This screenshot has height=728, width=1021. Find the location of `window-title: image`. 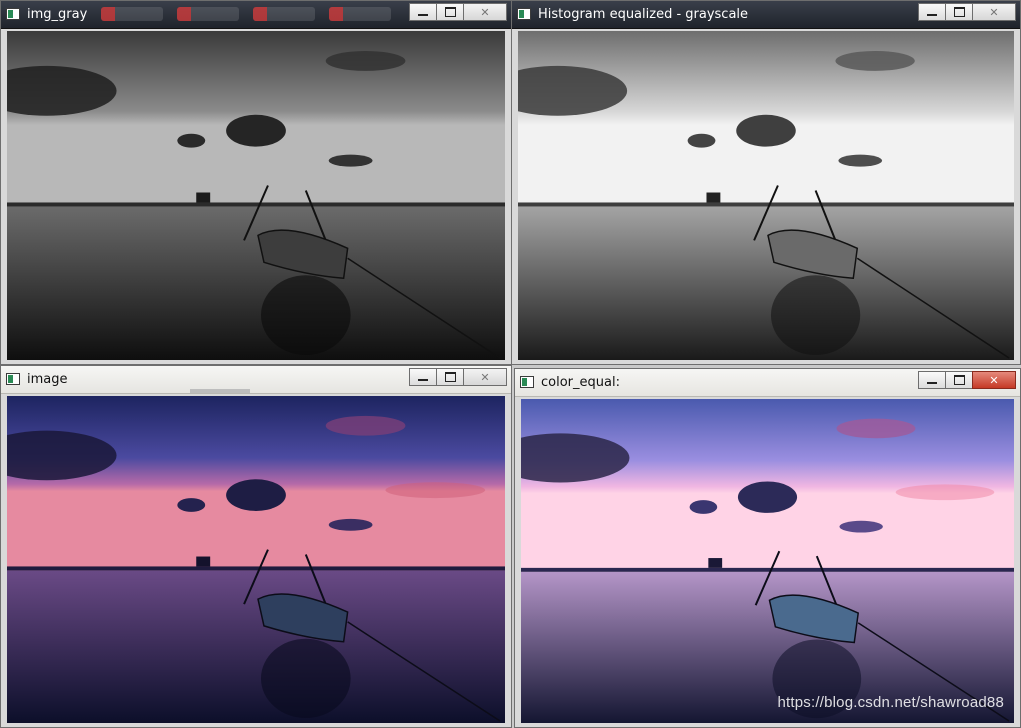

window-title: image is located at coordinates (47, 379).